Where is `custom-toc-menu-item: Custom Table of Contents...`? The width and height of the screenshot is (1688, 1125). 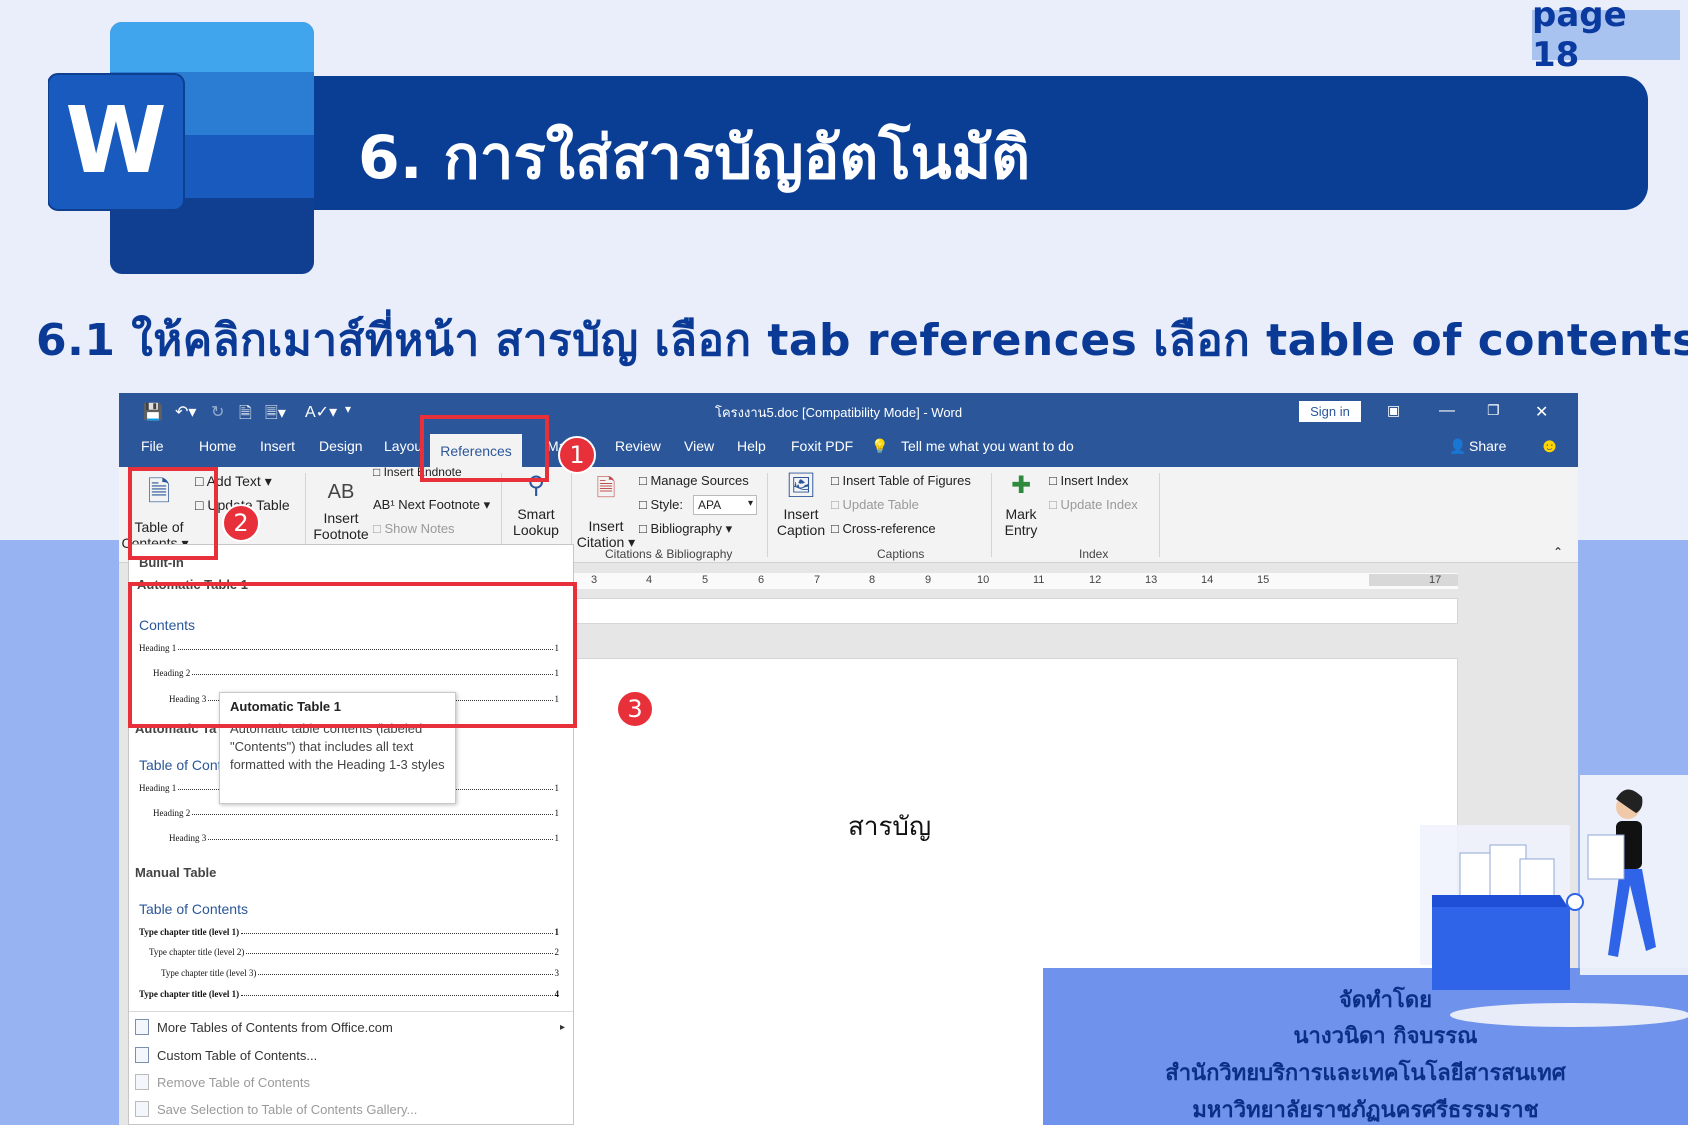 custom-toc-menu-item: Custom Table of Contents... is located at coordinates (226, 1055).